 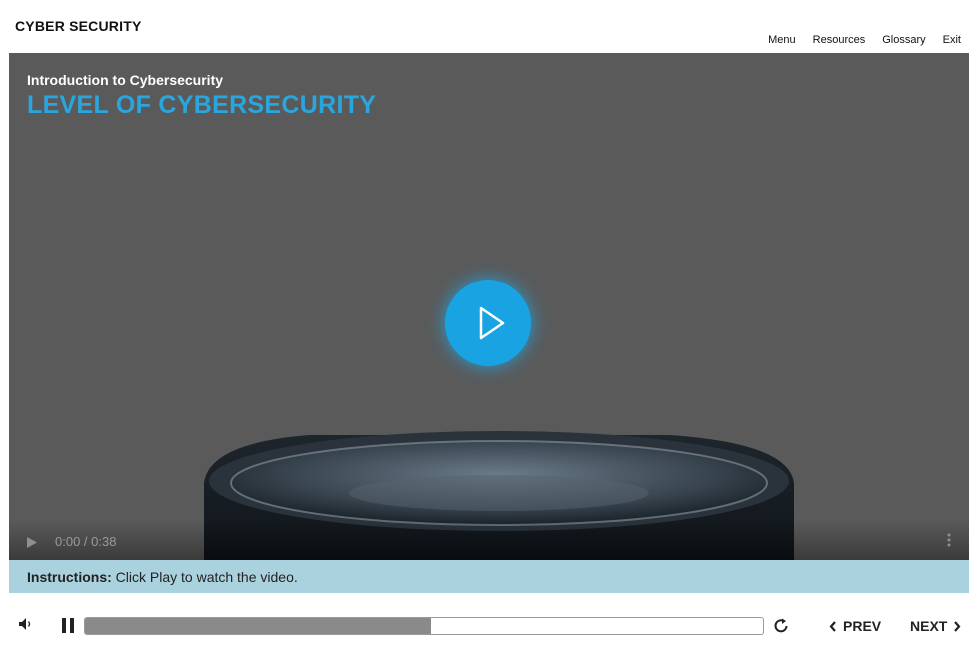 What do you see at coordinates (782, 40) in the screenshot?
I see `nav-menu: Menu` at bounding box center [782, 40].